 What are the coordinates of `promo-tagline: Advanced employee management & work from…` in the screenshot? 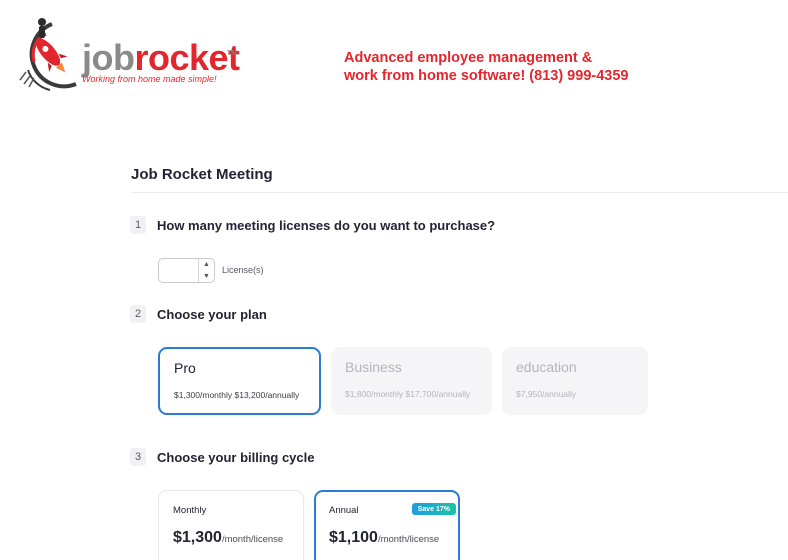 It's located at (524, 67).